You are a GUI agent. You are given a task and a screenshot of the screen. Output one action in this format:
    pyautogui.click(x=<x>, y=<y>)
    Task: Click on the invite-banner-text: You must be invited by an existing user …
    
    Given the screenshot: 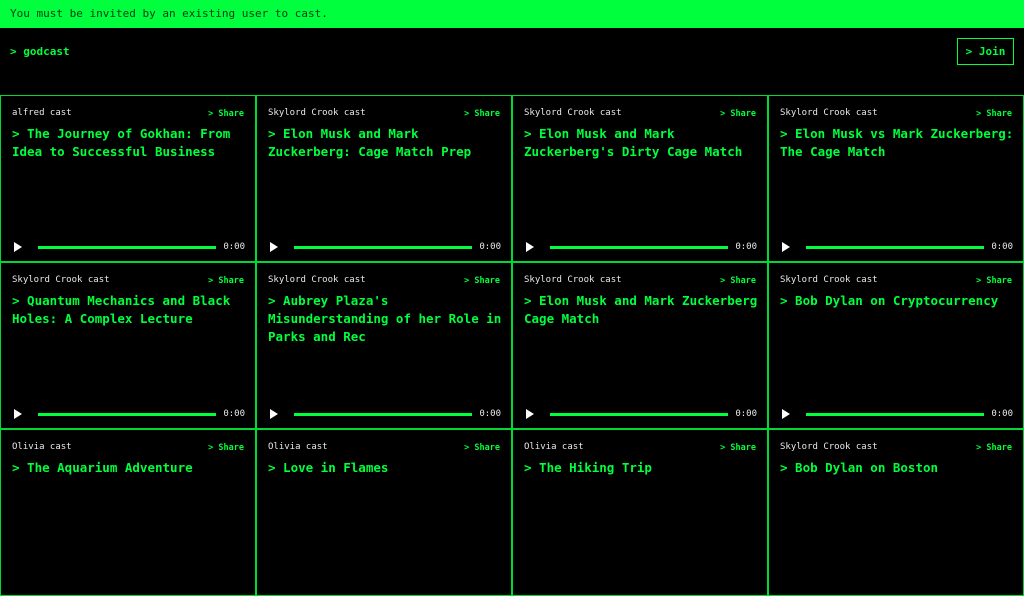 What is the action you would take?
    pyautogui.click(x=169, y=13)
    